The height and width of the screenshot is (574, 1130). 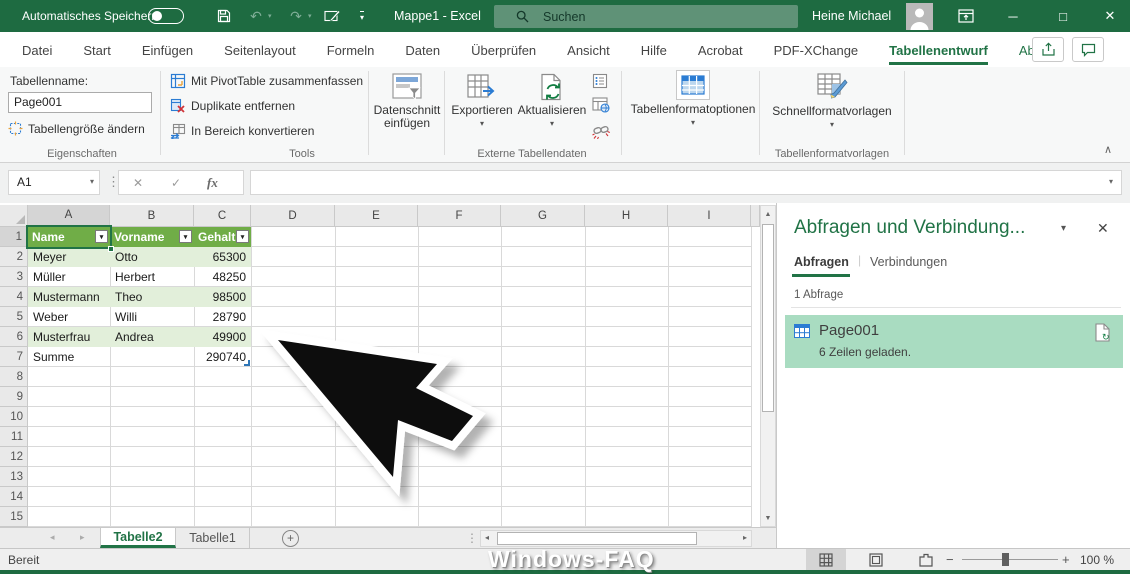 What do you see at coordinates (14, 517) in the screenshot?
I see `row-header-15: 15` at bounding box center [14, 517].